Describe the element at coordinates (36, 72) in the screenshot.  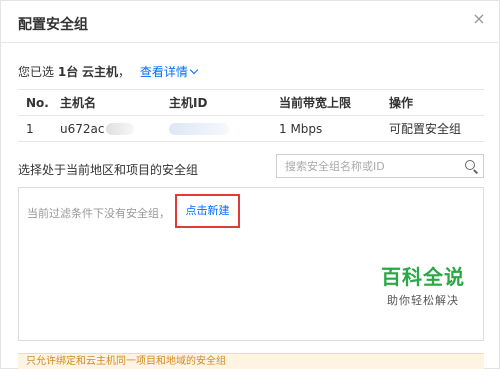
I see `selection-prefix: 您已选` at that location.